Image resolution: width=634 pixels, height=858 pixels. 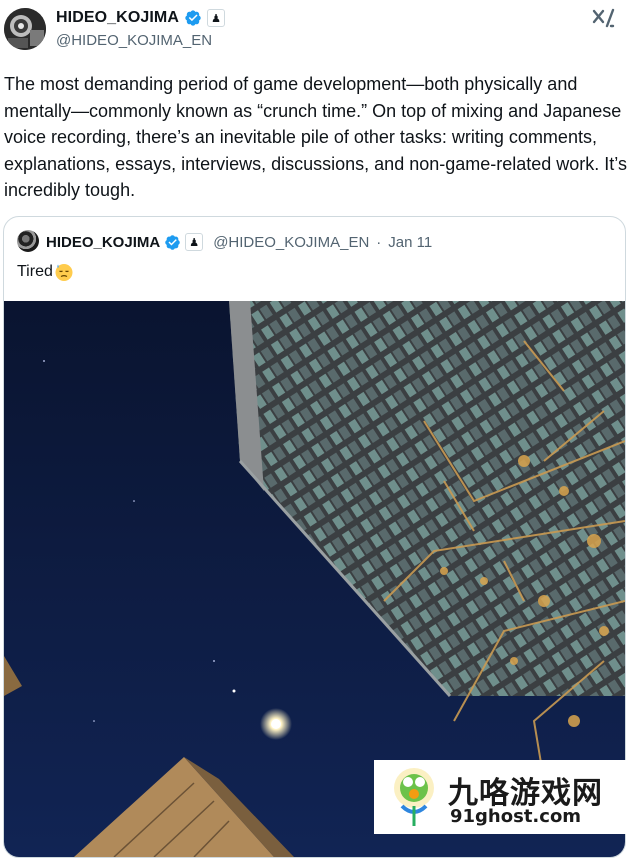 I want to click on quoted-post-text-row: Tired, so click(x=45, y=272).